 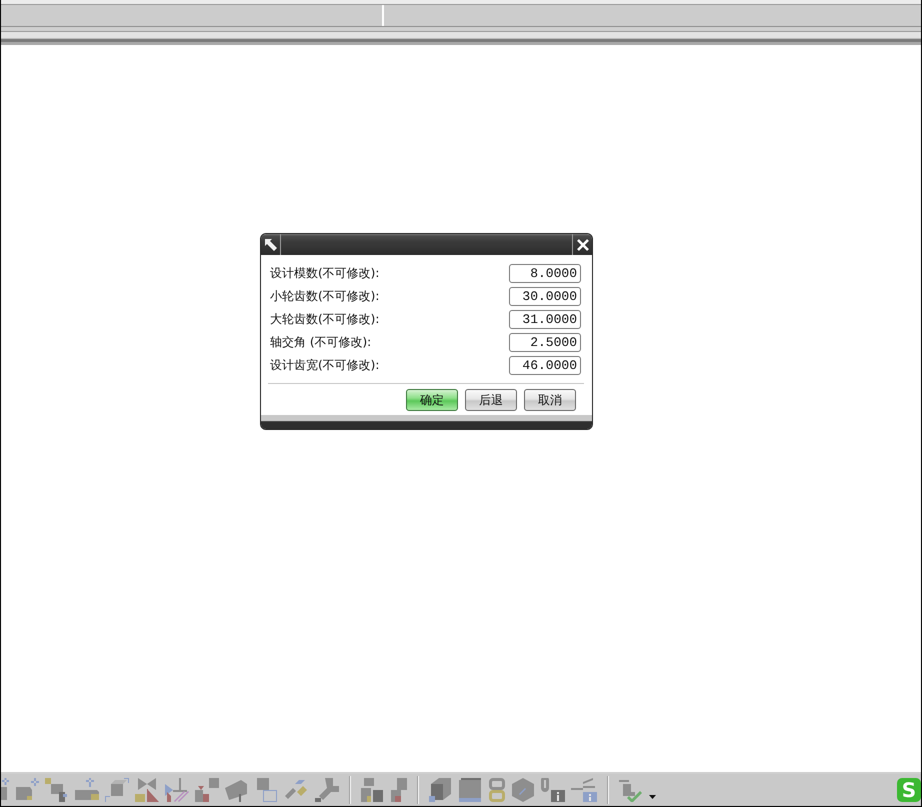 What do you see at coordinates (324, 296) in the screenshot?
I see `field-label: 小轮齿数(不可修改):` at bounding box center [324, 296].